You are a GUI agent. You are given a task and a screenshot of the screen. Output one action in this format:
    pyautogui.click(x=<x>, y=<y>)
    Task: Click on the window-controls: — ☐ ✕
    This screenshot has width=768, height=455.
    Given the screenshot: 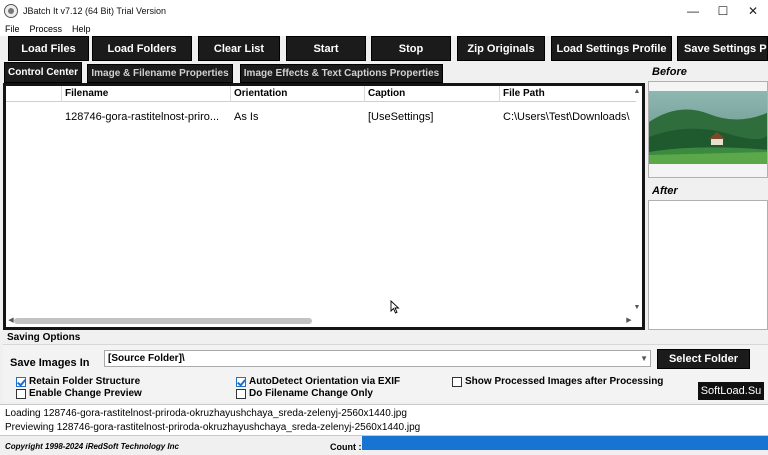 What is the action you would take?
    pyautogui.click(x=723, y=11)
    